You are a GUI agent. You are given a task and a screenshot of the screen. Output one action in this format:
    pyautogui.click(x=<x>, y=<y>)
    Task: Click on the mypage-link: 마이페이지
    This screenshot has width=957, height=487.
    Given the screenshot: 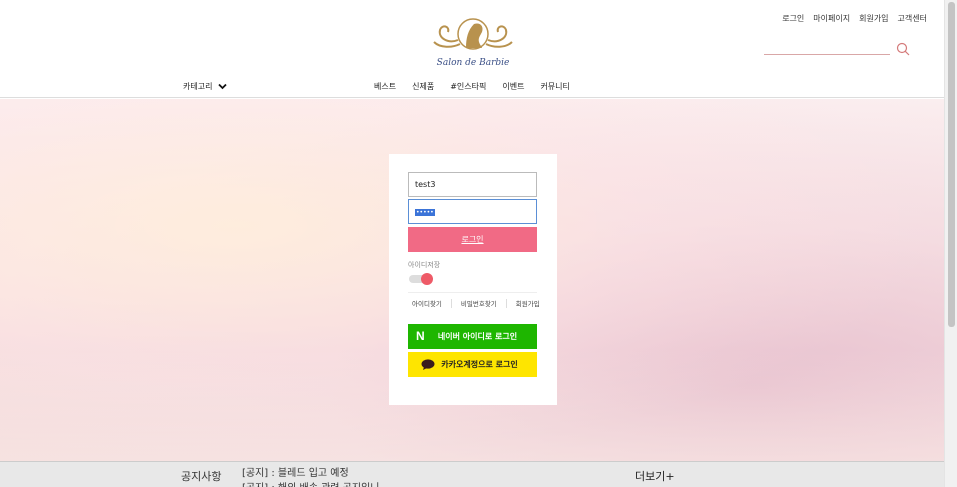 What is the action you would take?
    pyautogui.click(x=831, y=18)
    